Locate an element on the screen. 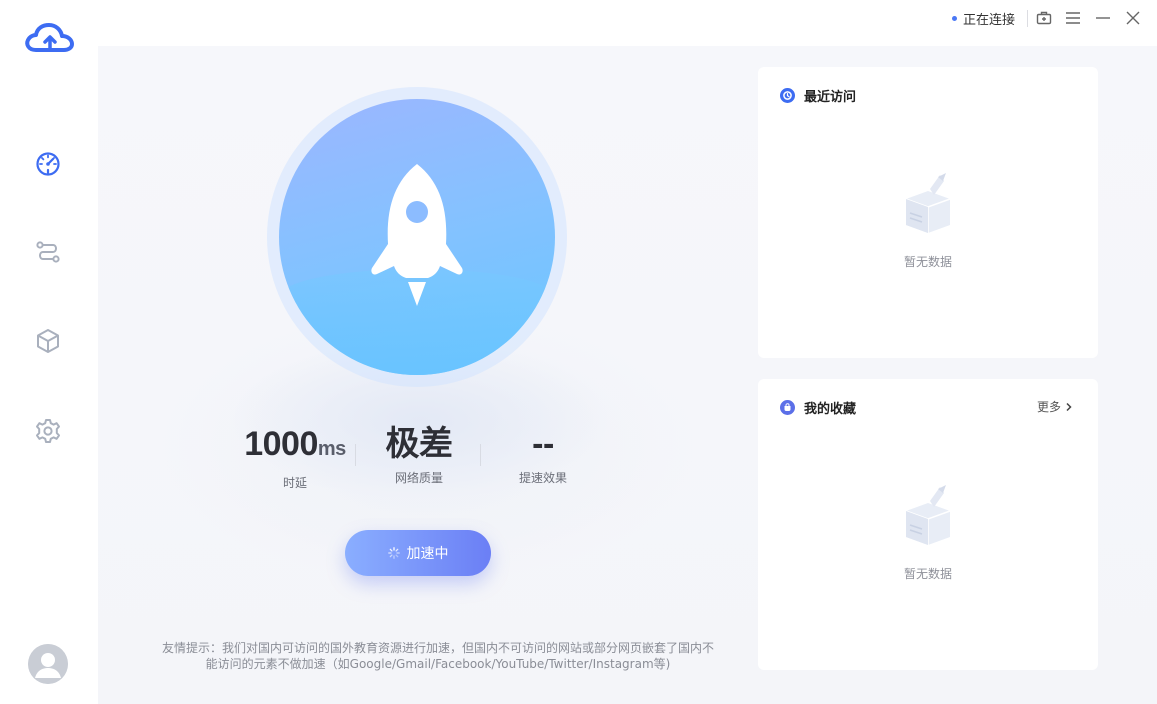 The image size is (1157, 704). quality-label: 网络质量 is located at coordinates (418, 478).